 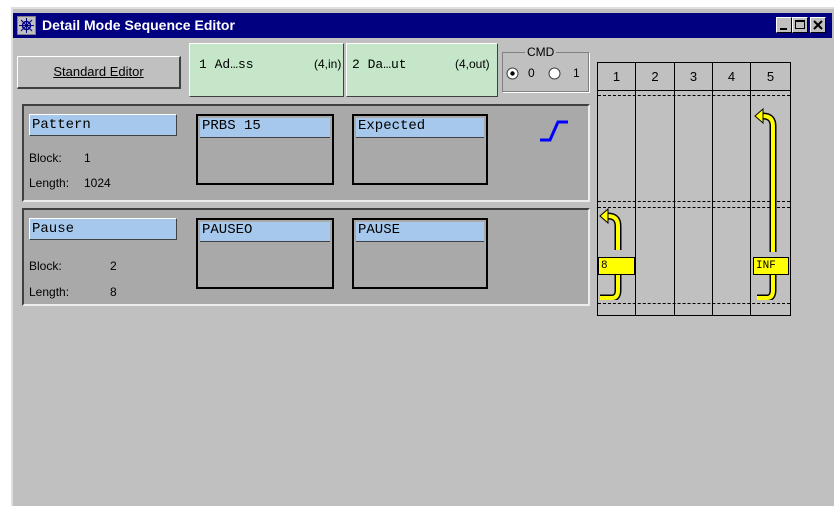 What do you see at coordinates (694, 90) in the screenshot?
I see `grid-header-separator` at bounding box center [694, 90].